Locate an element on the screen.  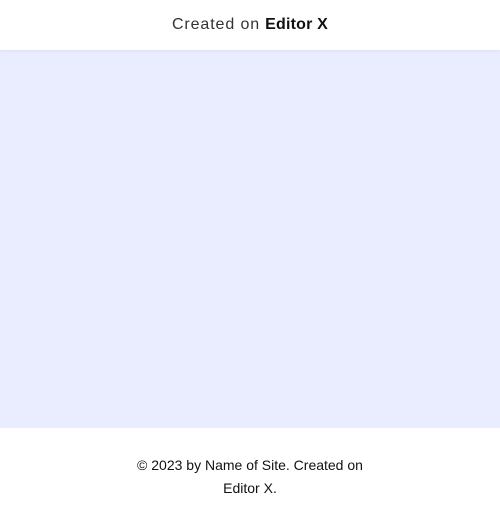
banner-prefix: Created on is located at coordinates (216, 24).